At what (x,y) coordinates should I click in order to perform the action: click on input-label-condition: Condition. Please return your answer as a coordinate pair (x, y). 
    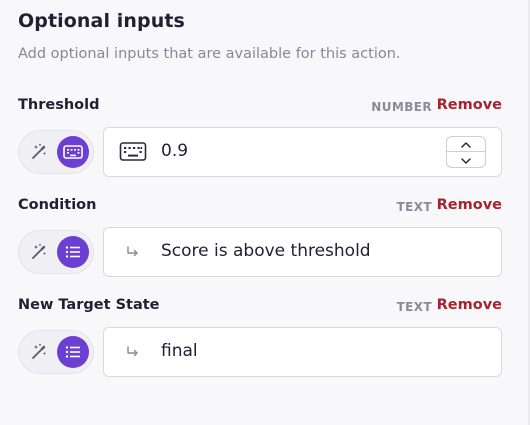
    Looking at the image, I should click on (57, 205).